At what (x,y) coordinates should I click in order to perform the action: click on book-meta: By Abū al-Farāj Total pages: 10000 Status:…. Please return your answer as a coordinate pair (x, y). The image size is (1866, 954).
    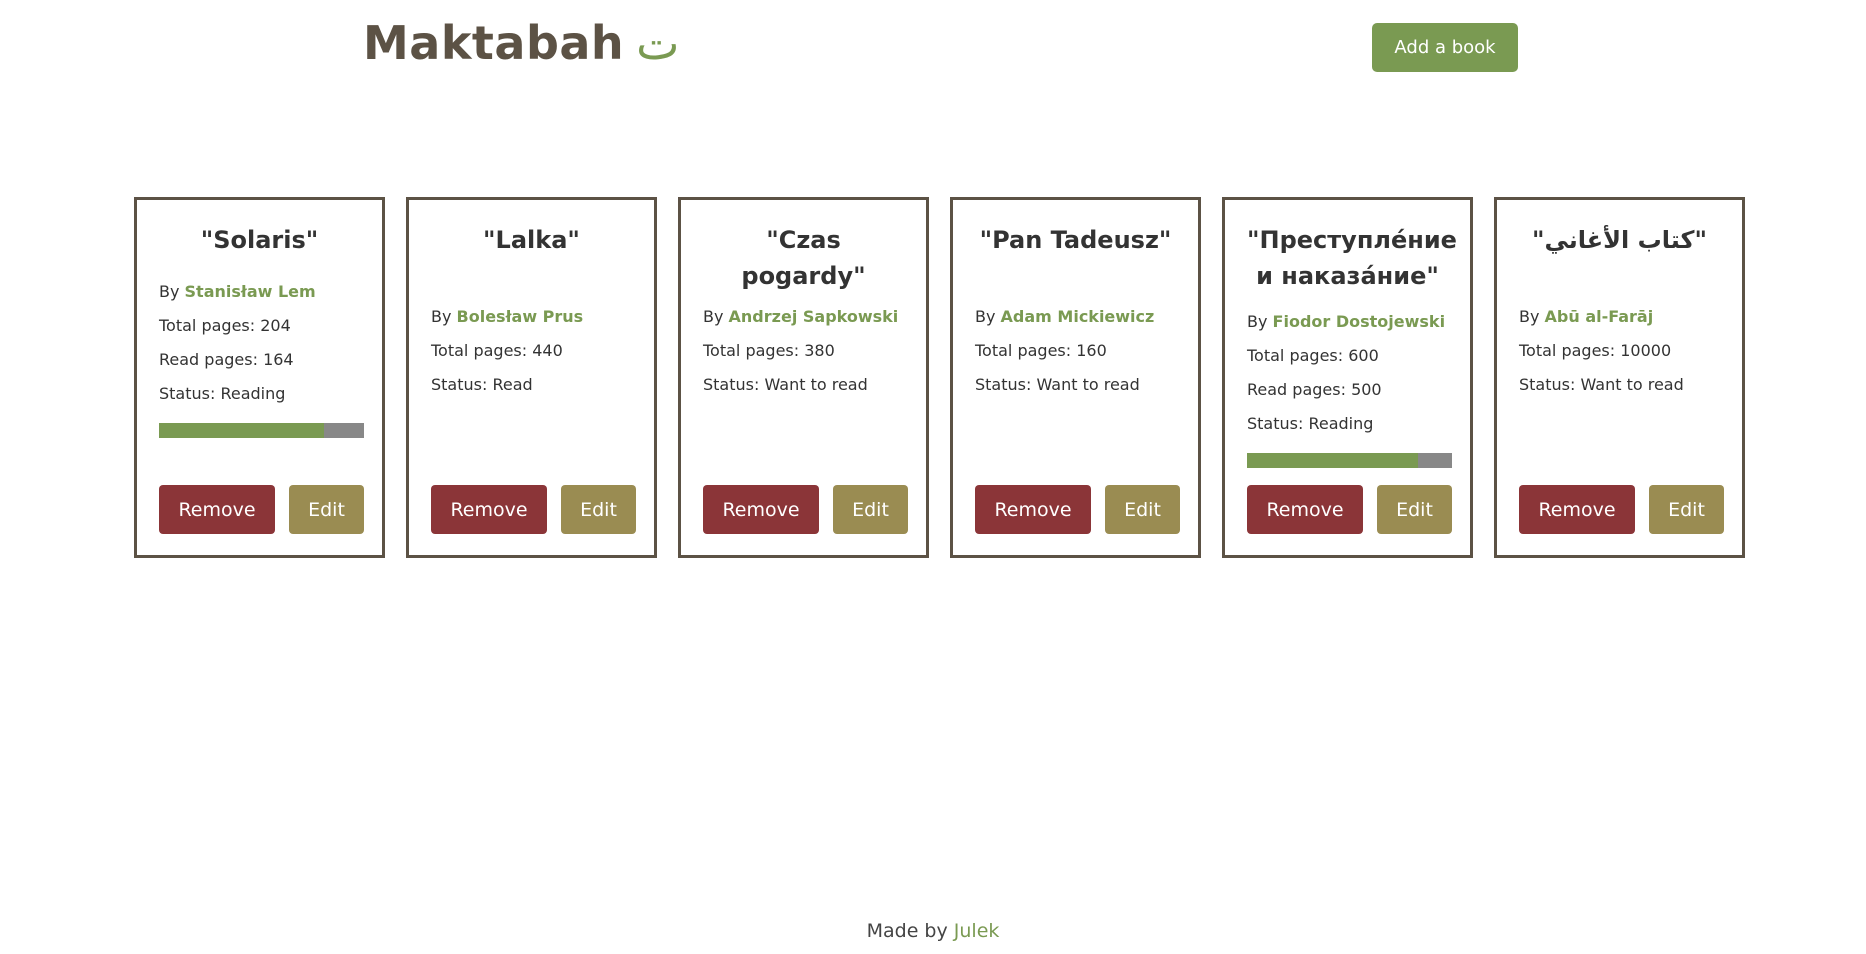
    Looking at the image, I should click on (1619, 351).